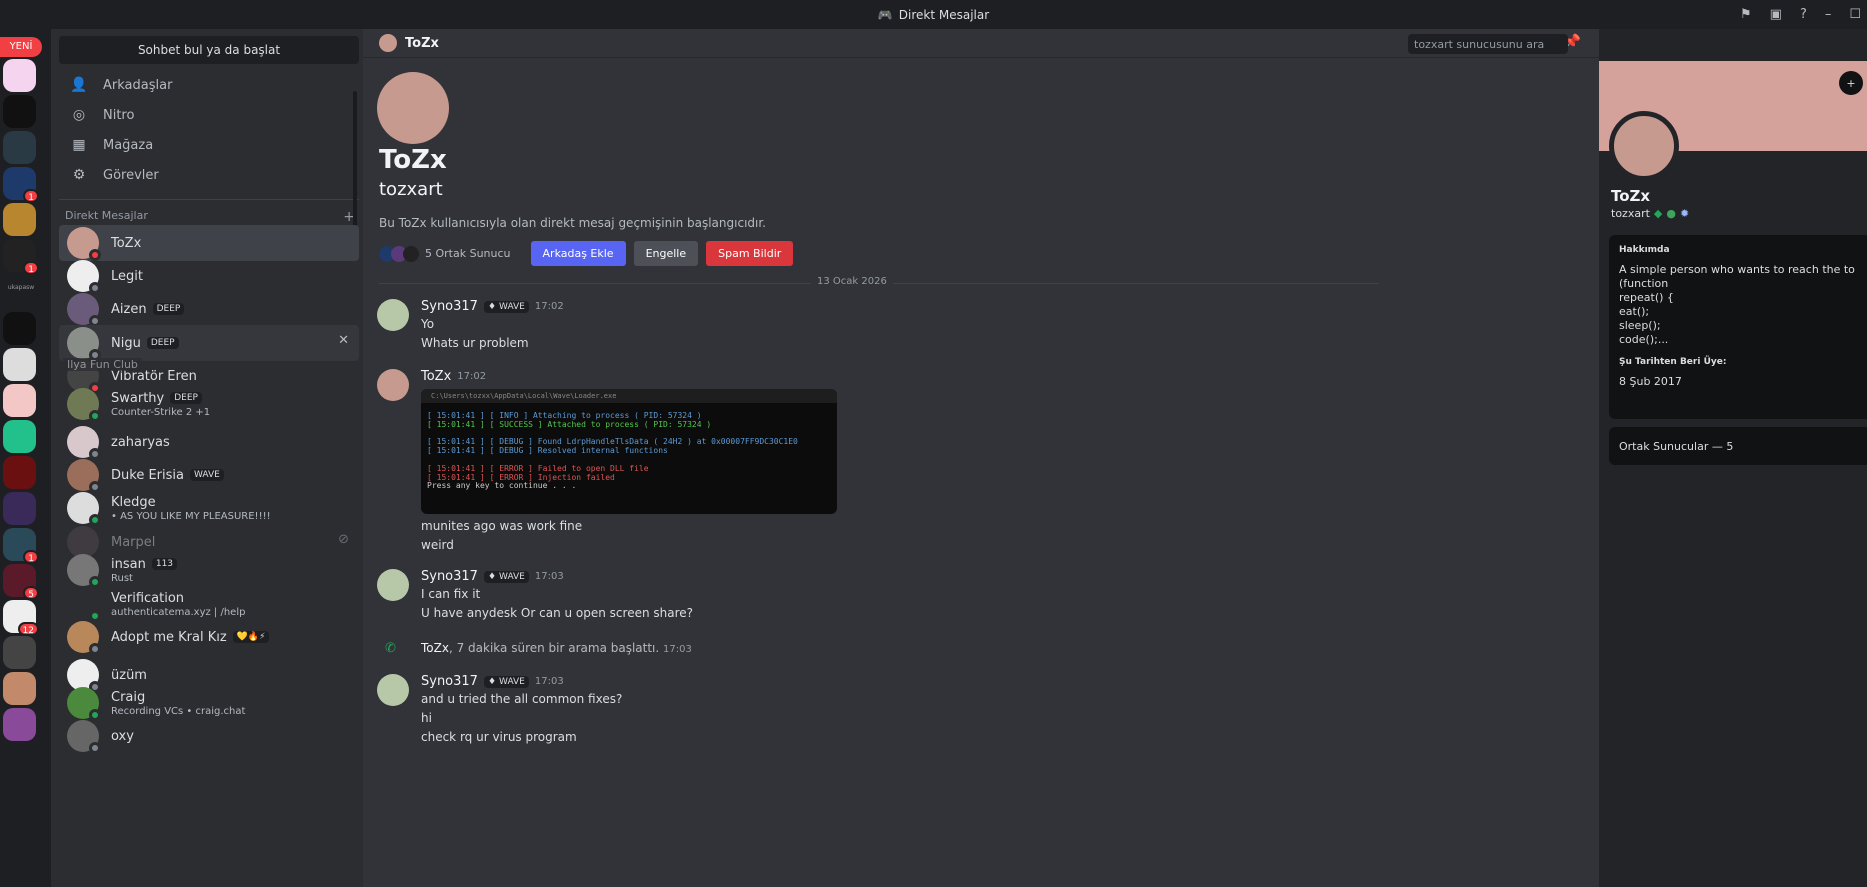 The width and height of the screenshot is (1867, 887). I want to click on drag-ghost-label: Ilya Fun Club, so click(102, 364).